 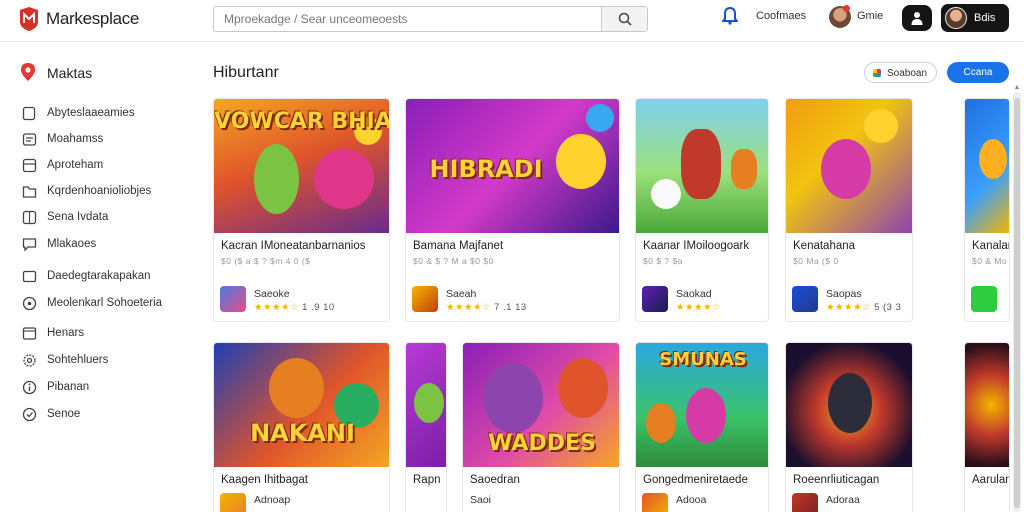 I want to click on sidebar-item-2: Moahamss, so click(x=112, y=140).